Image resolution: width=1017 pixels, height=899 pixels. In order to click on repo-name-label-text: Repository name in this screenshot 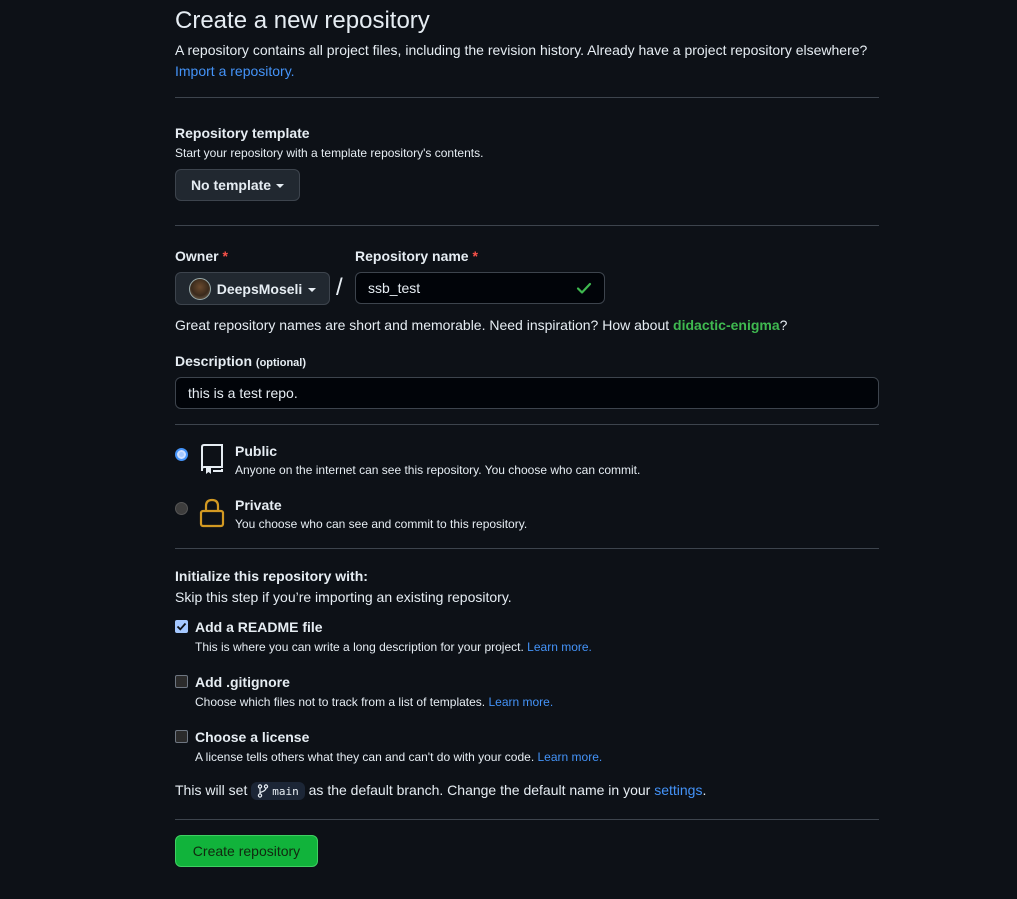, I will do `click(412, 256)`.